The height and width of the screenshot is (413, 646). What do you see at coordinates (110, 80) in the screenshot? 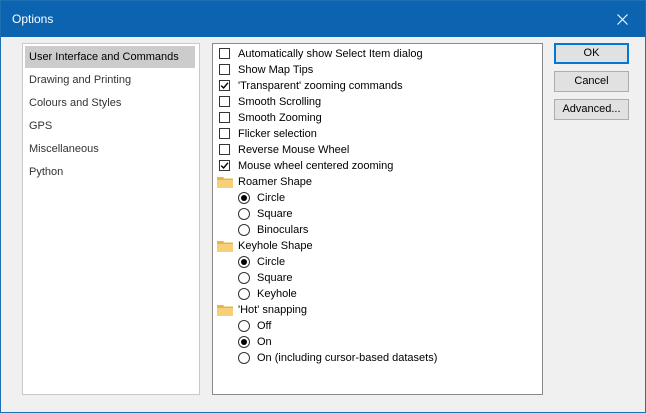
I see `category-drawing-printing: Drawing and Printing` at bounding box center [110, 80].